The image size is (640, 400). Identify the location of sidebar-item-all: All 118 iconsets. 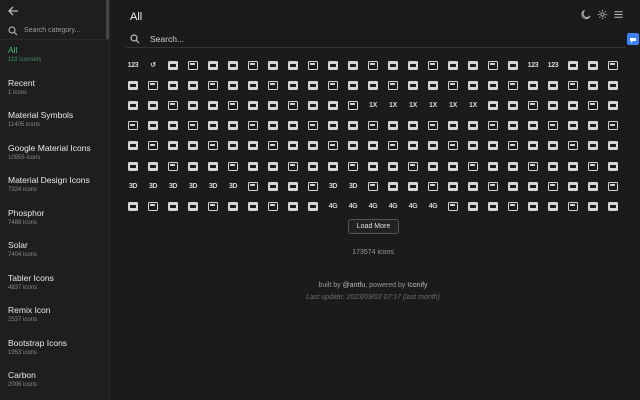
(57, 55).